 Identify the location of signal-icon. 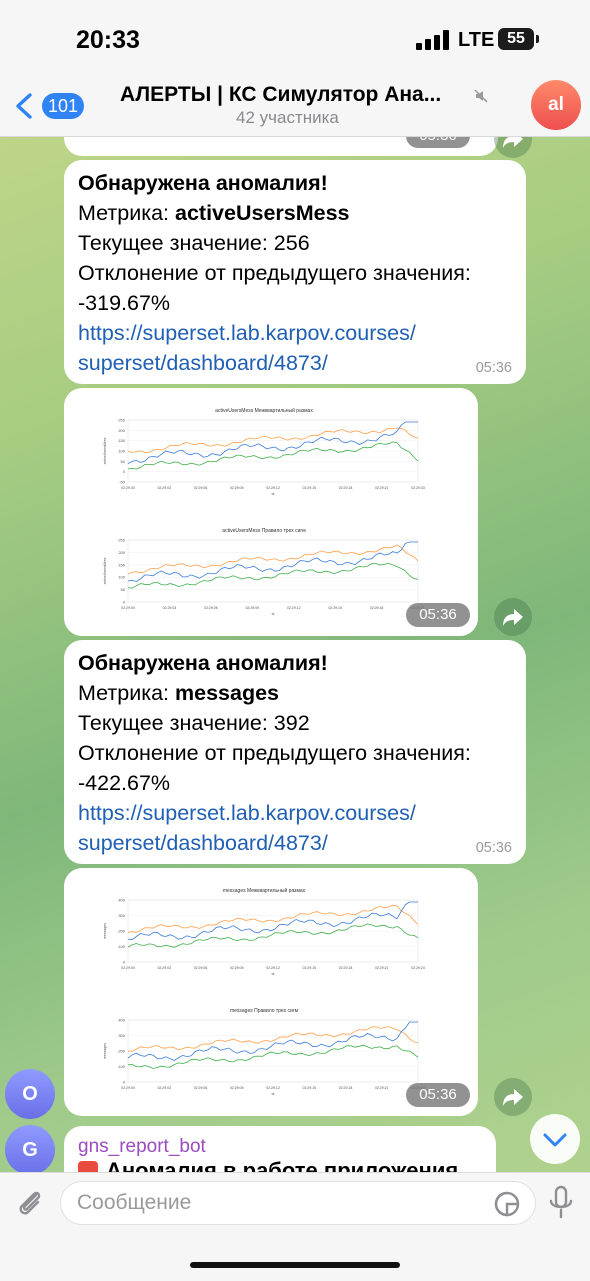
(432, 40).